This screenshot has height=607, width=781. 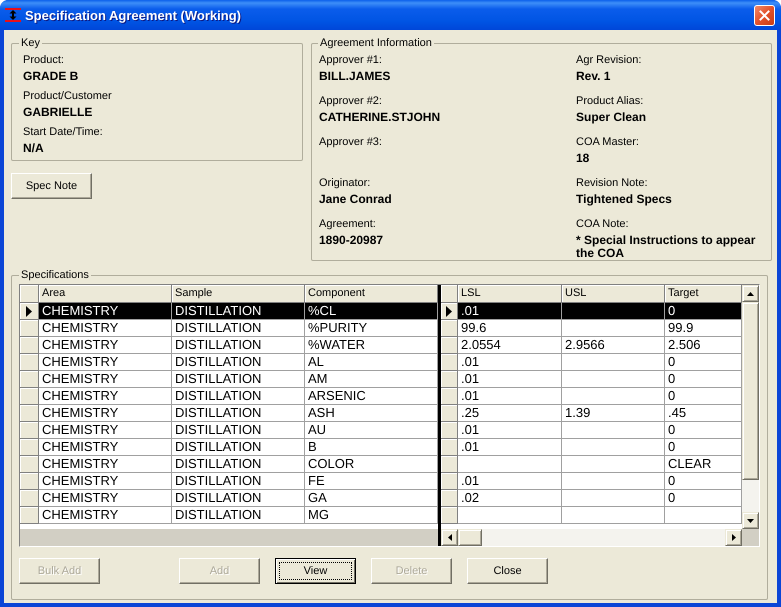 I want to click on vertical-scrollbar, so click(x=750, y=407).